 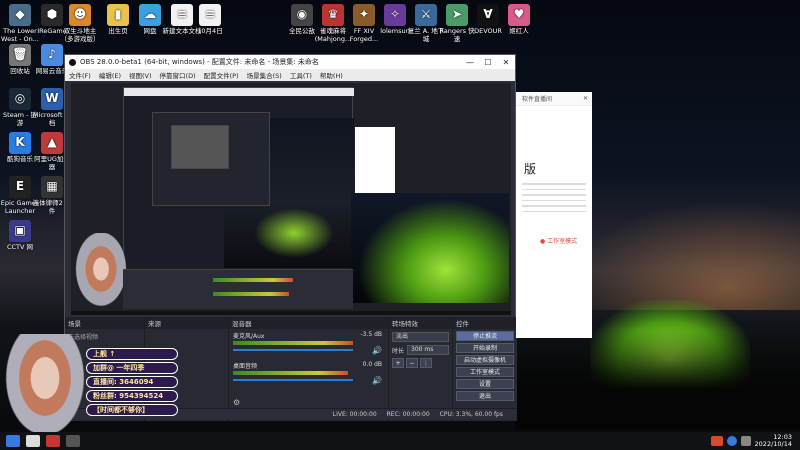 What do you see at coordinates (210, 31) in the screenshot?
I see `desktop-icon-label: 10月4日` at bounding box center [210, 31].